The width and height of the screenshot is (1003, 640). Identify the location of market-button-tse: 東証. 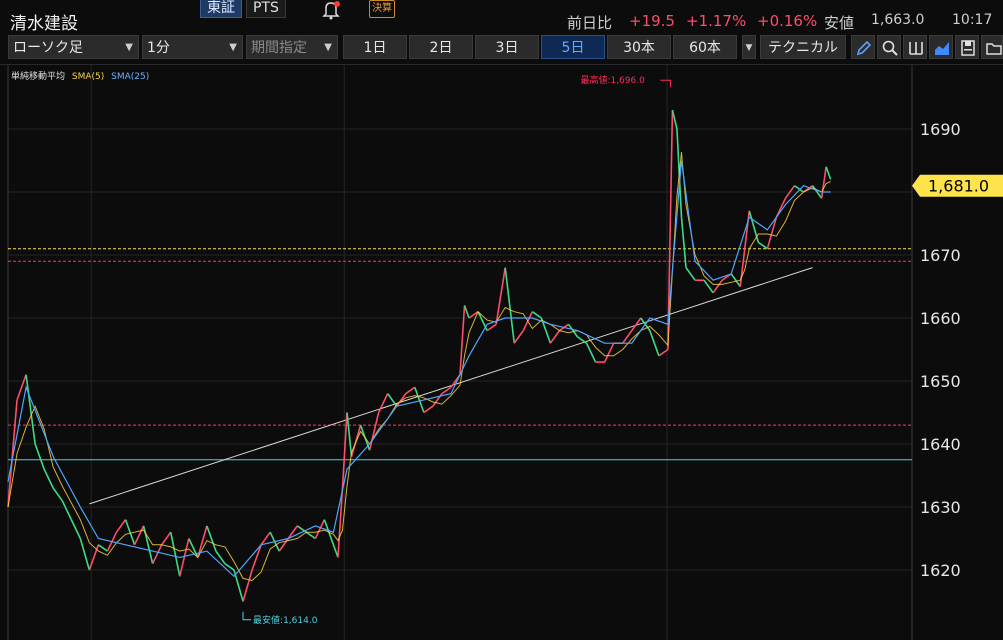
(221, 9).